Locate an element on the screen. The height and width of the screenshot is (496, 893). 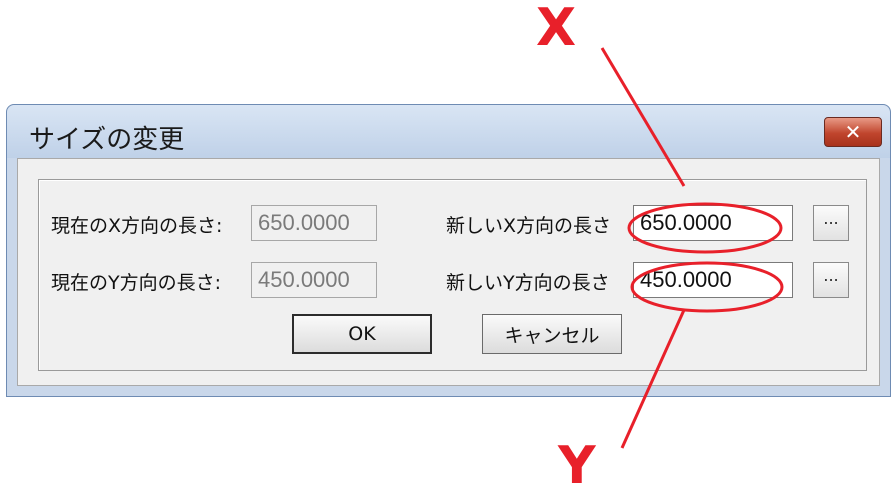
x-annotation-label: X is located at coordinates (556, 29).